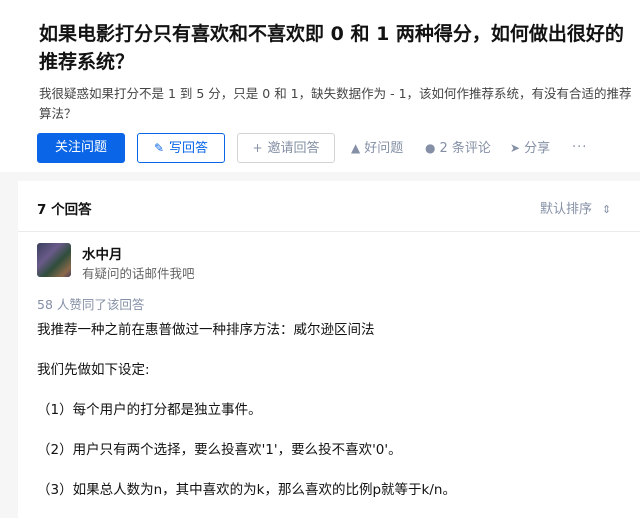  I want to click on vote-count: 58 人赞同了该回答, so click(91, 304).